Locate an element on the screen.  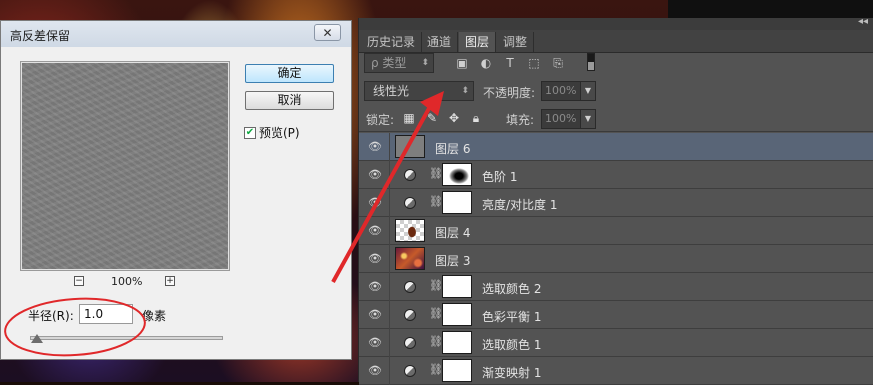
tab-history: 历史记录 is located at coordinates (392, 42).